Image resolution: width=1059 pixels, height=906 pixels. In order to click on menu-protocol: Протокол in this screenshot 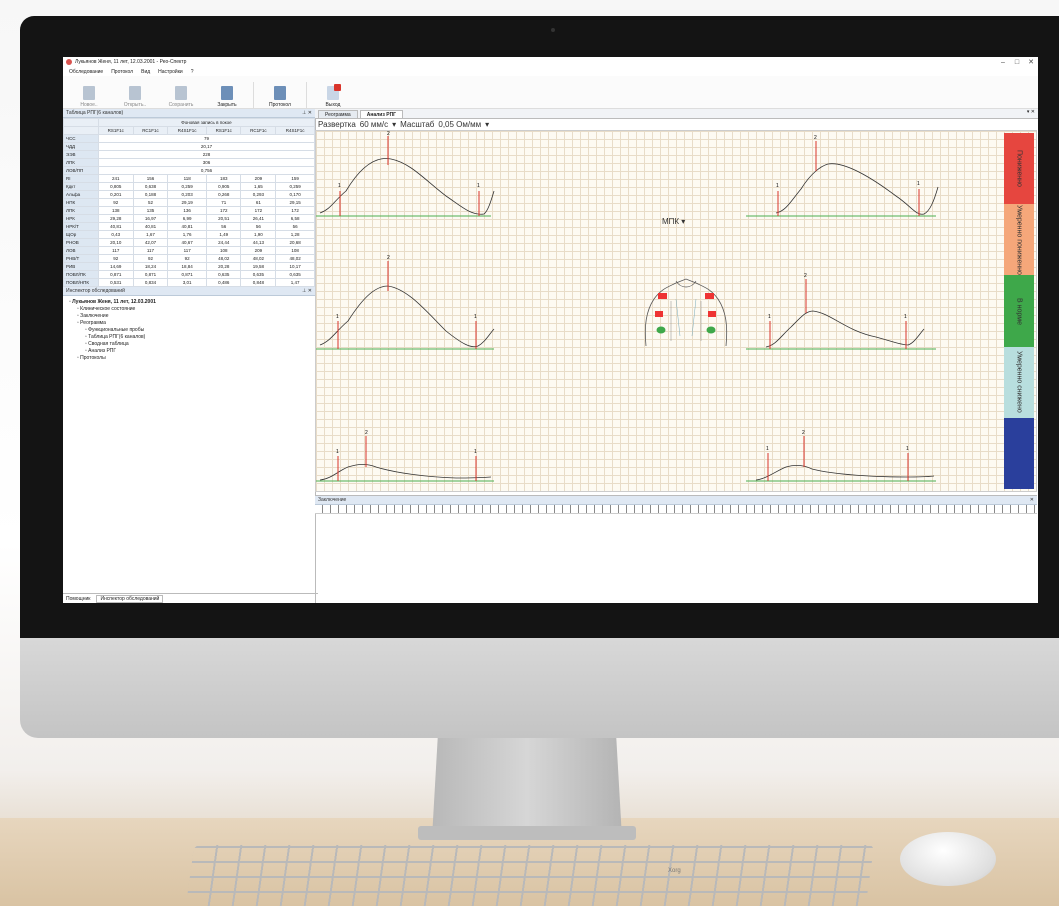, I will do `click(122, 72)`.